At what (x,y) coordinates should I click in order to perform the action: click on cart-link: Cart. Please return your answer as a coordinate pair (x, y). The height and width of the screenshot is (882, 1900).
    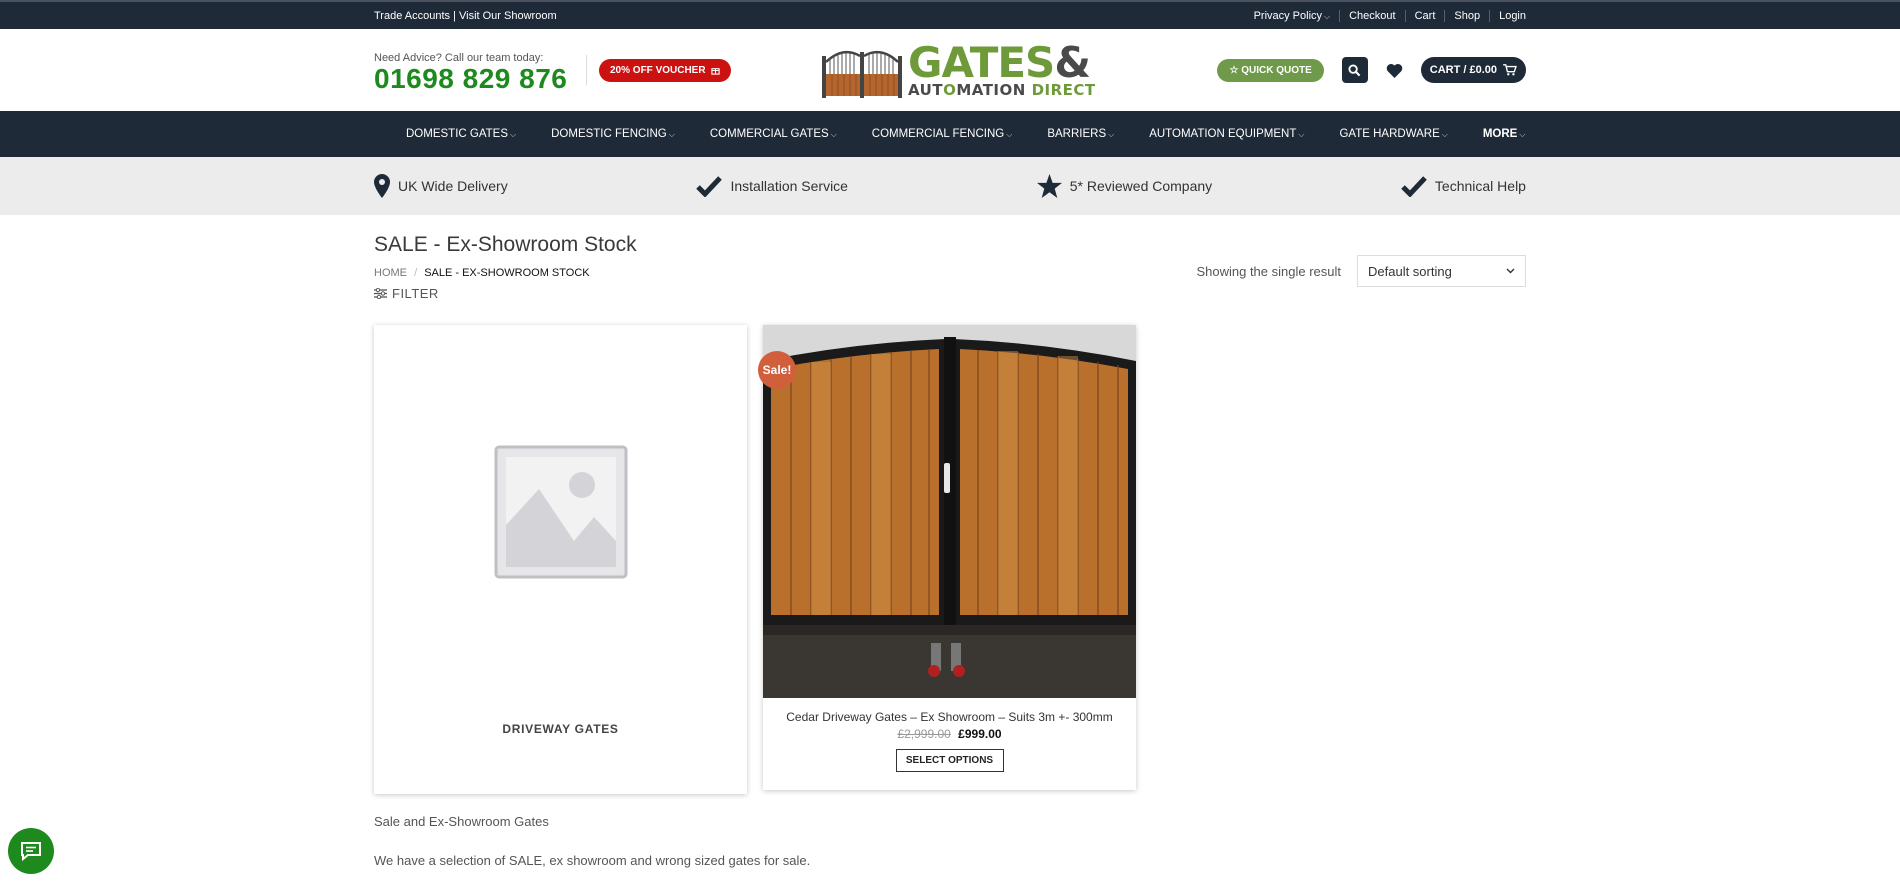
    Looking at the image, I should click on (1424, 15).